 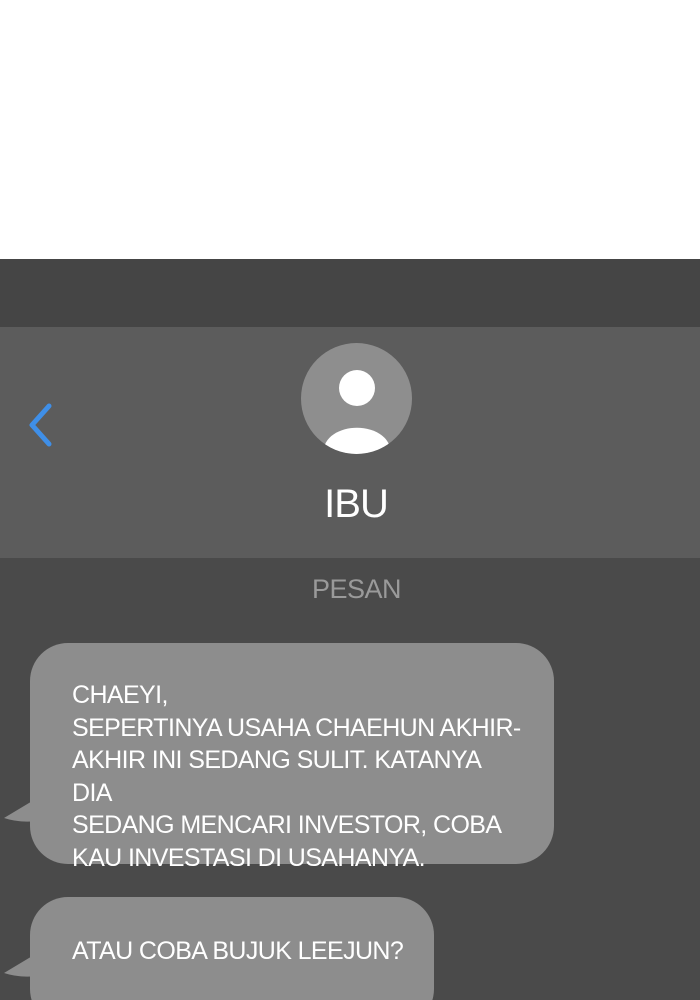 I want to click on status-bar, so click(x=350, y=293).